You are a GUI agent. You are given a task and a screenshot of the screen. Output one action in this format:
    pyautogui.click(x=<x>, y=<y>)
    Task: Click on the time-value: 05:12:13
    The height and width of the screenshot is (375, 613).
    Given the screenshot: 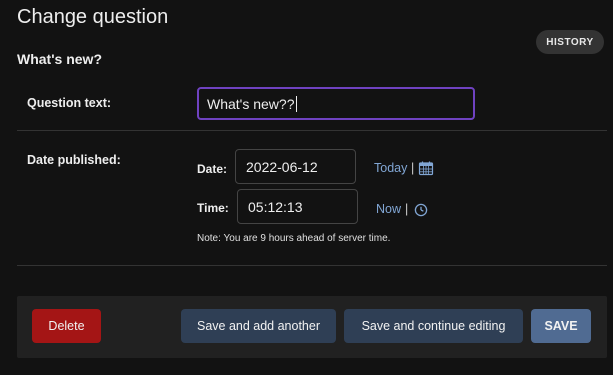 What is the action you would take?
    pyautogui.click(x=275, y=206)
    